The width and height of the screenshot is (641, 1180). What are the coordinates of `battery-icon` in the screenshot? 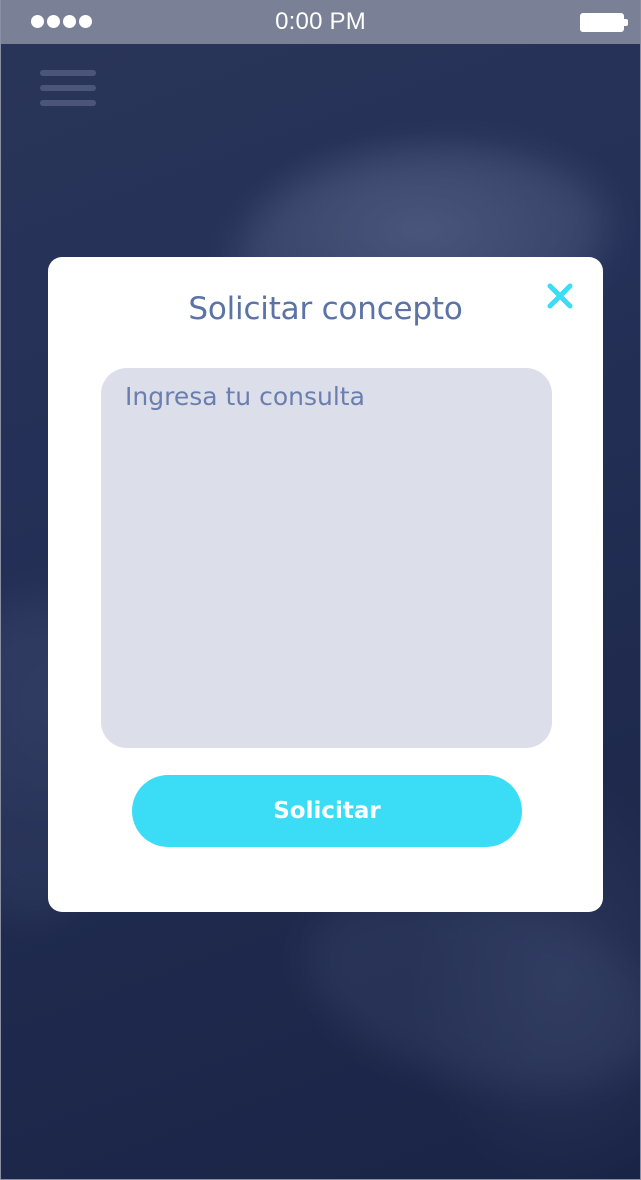 It's located at (604, 22).